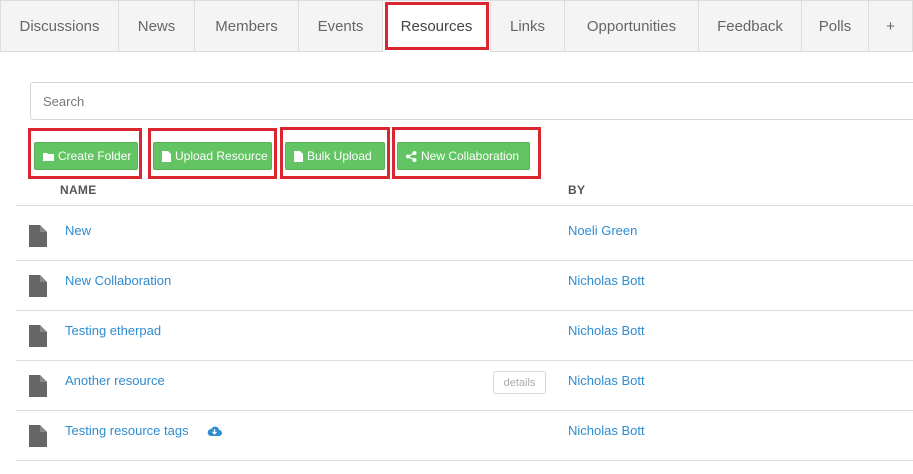  I want to click on tab-polls: Polls, so click(835, 26).